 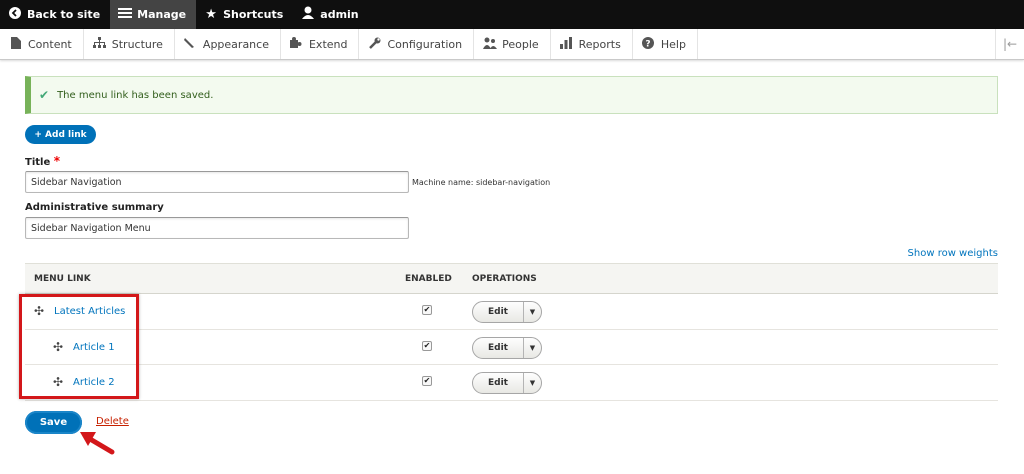 I want to click on tray-item-extend: Extend, so click(x=320, y=44).